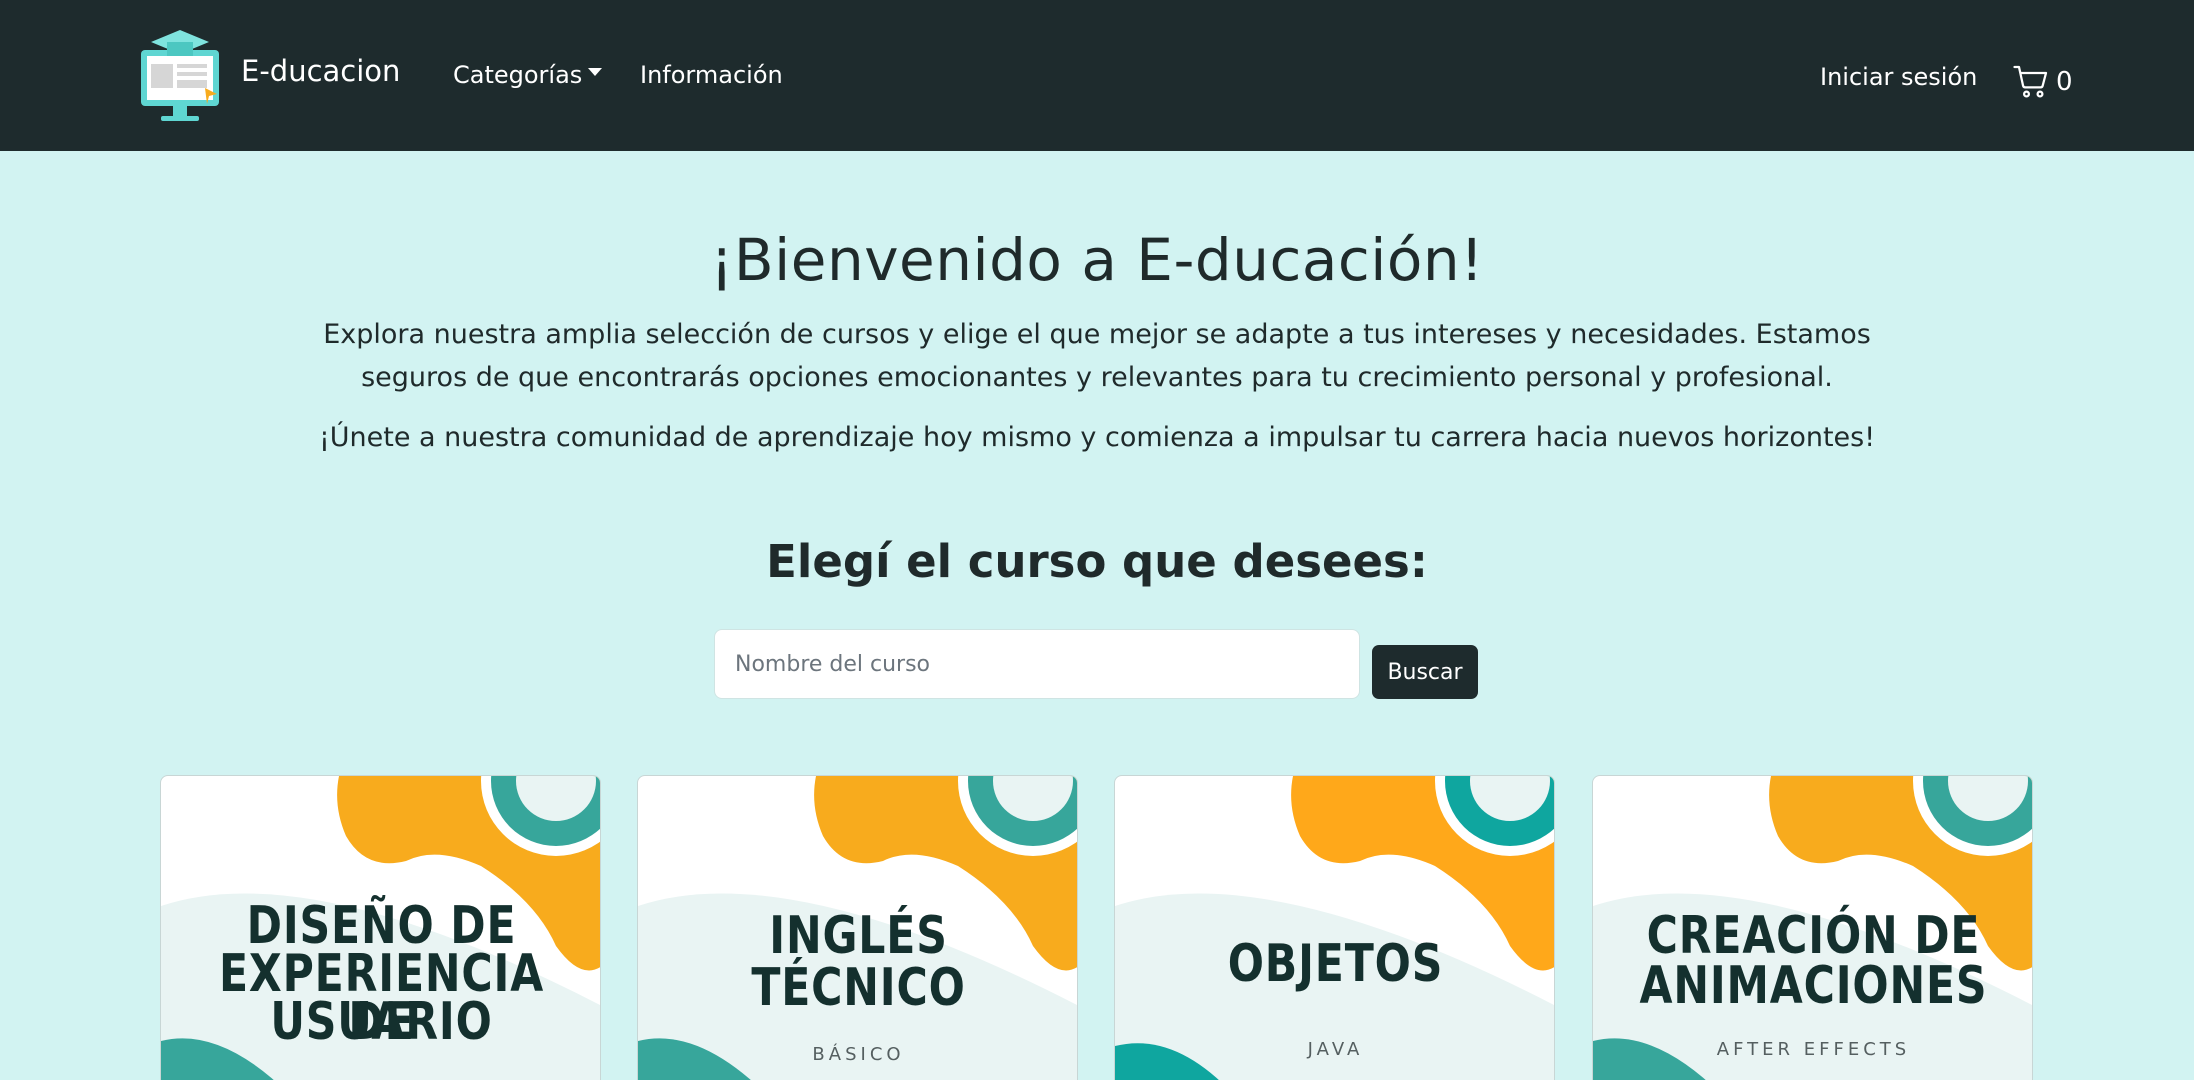 The width and height of the screenshot is (2194, 1080). Describe the element at coordinates (2030, 81) in the screenshot. I see `cart-icon` at that location.